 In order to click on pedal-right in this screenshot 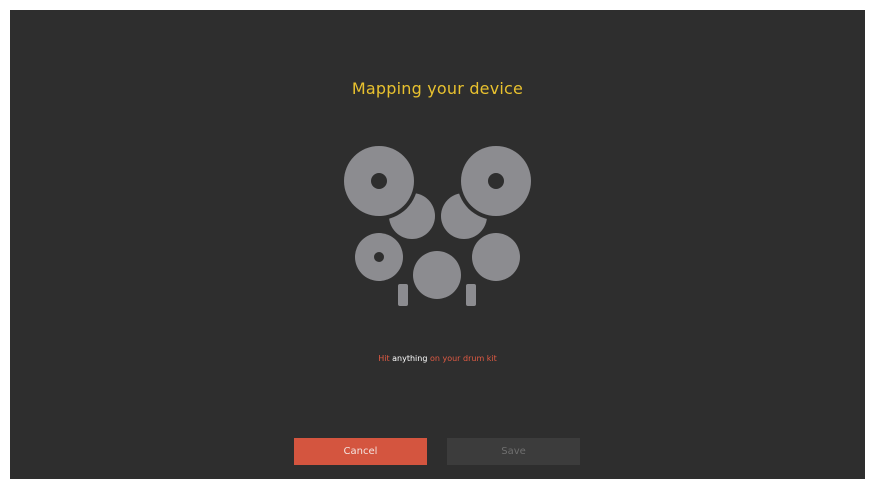, I will do `click(471, 295)`.